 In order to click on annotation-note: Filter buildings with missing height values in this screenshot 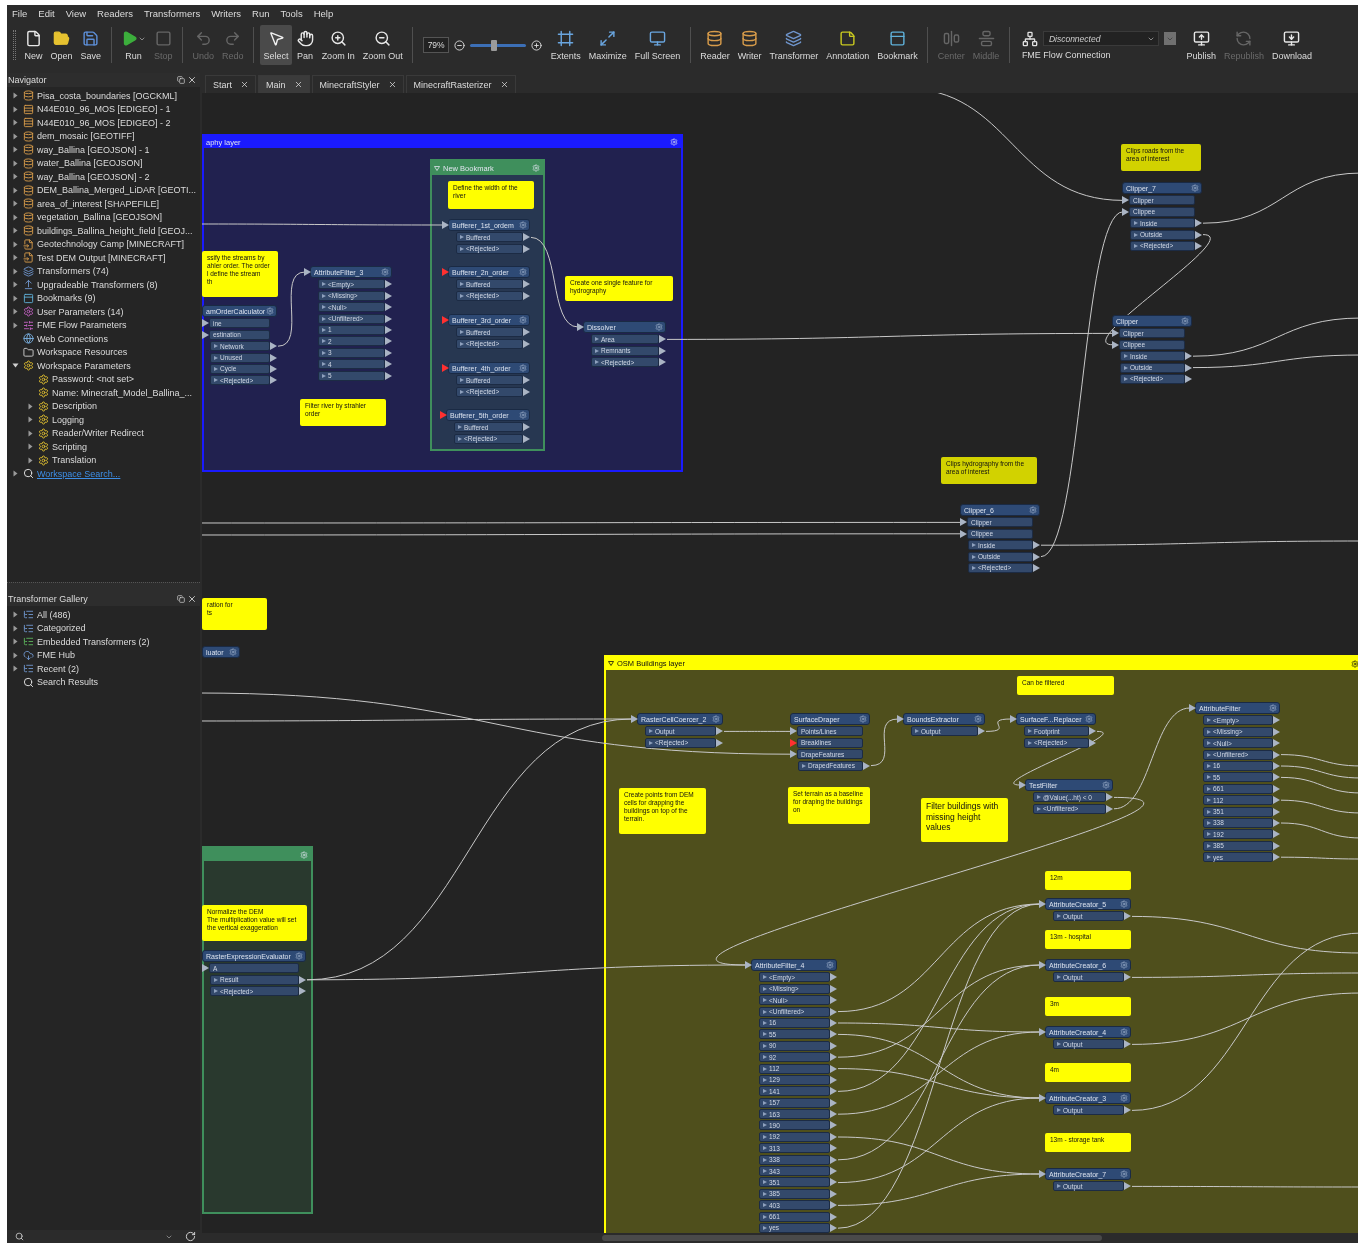, I will do `click(964, 820)`.